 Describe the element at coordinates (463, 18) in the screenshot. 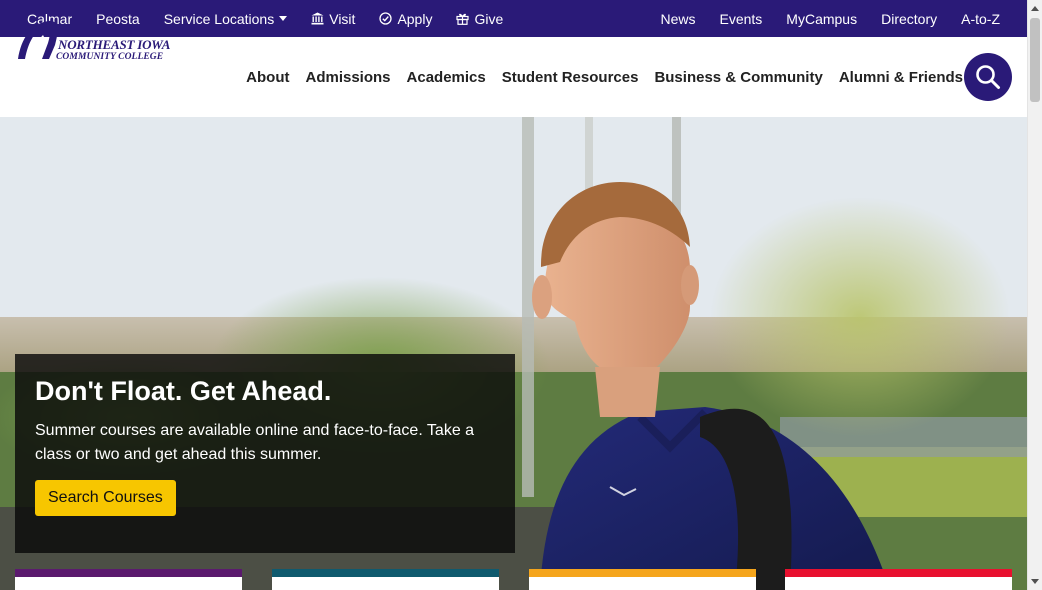

I see `gift-icon` at that location.